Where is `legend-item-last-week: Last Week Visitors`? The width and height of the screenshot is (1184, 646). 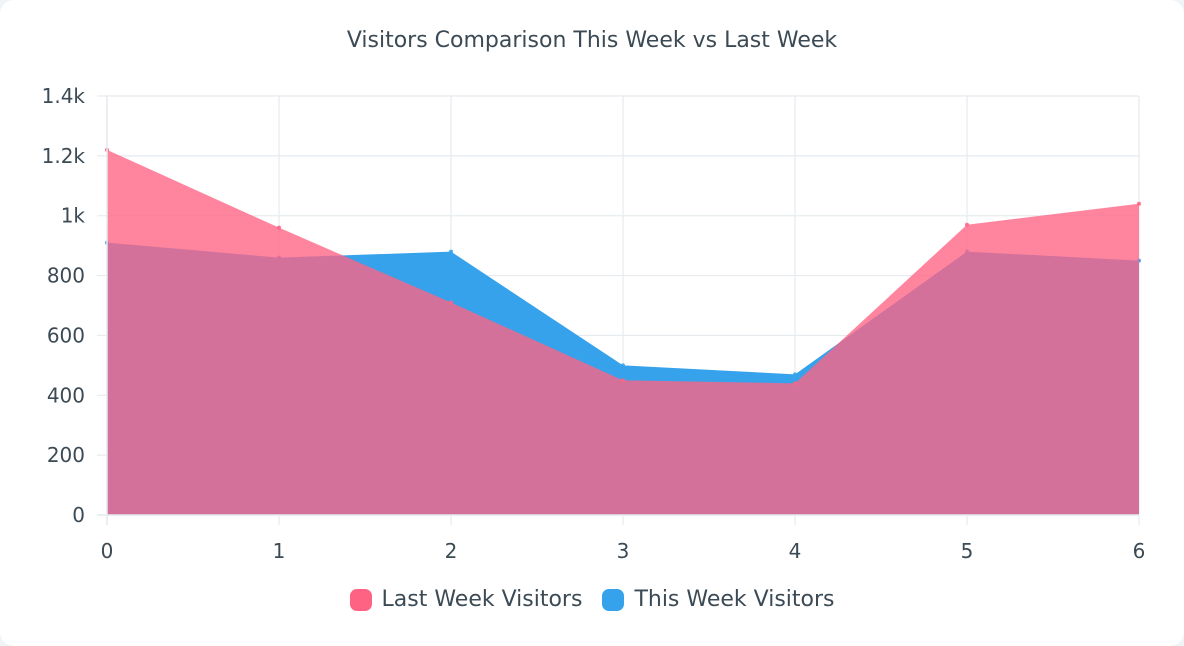
legend-item-last-week: Last Week Visitors is located at coordinates (466, 599).